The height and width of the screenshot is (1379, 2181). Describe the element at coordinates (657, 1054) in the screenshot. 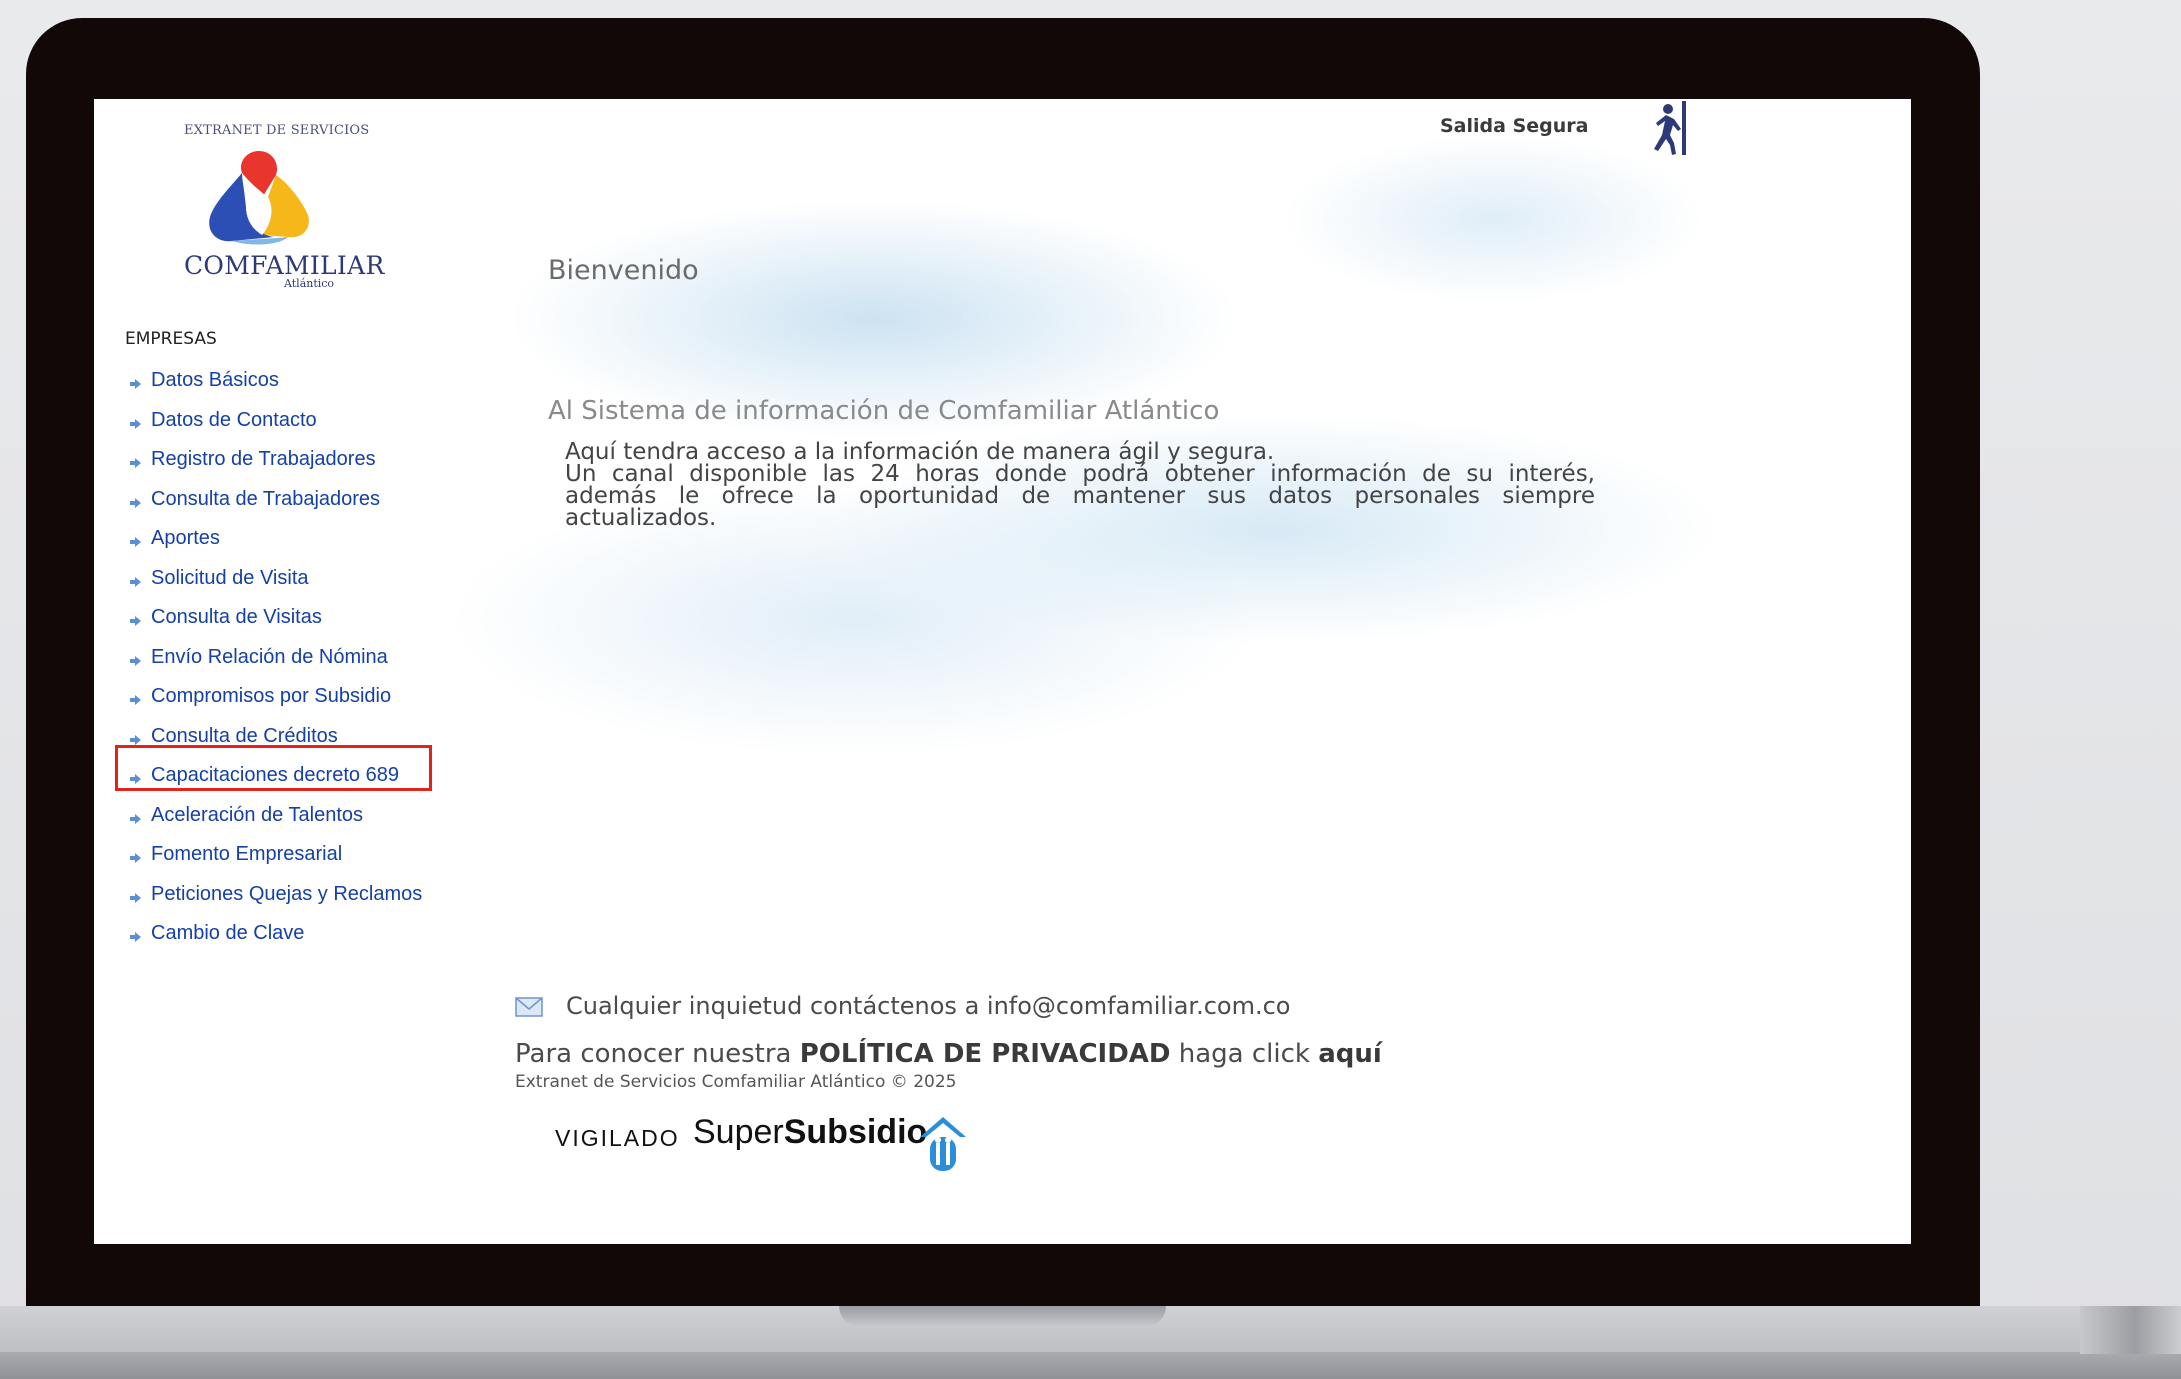

I see `privacy-prefix: Para conocer nuestra` at that location.